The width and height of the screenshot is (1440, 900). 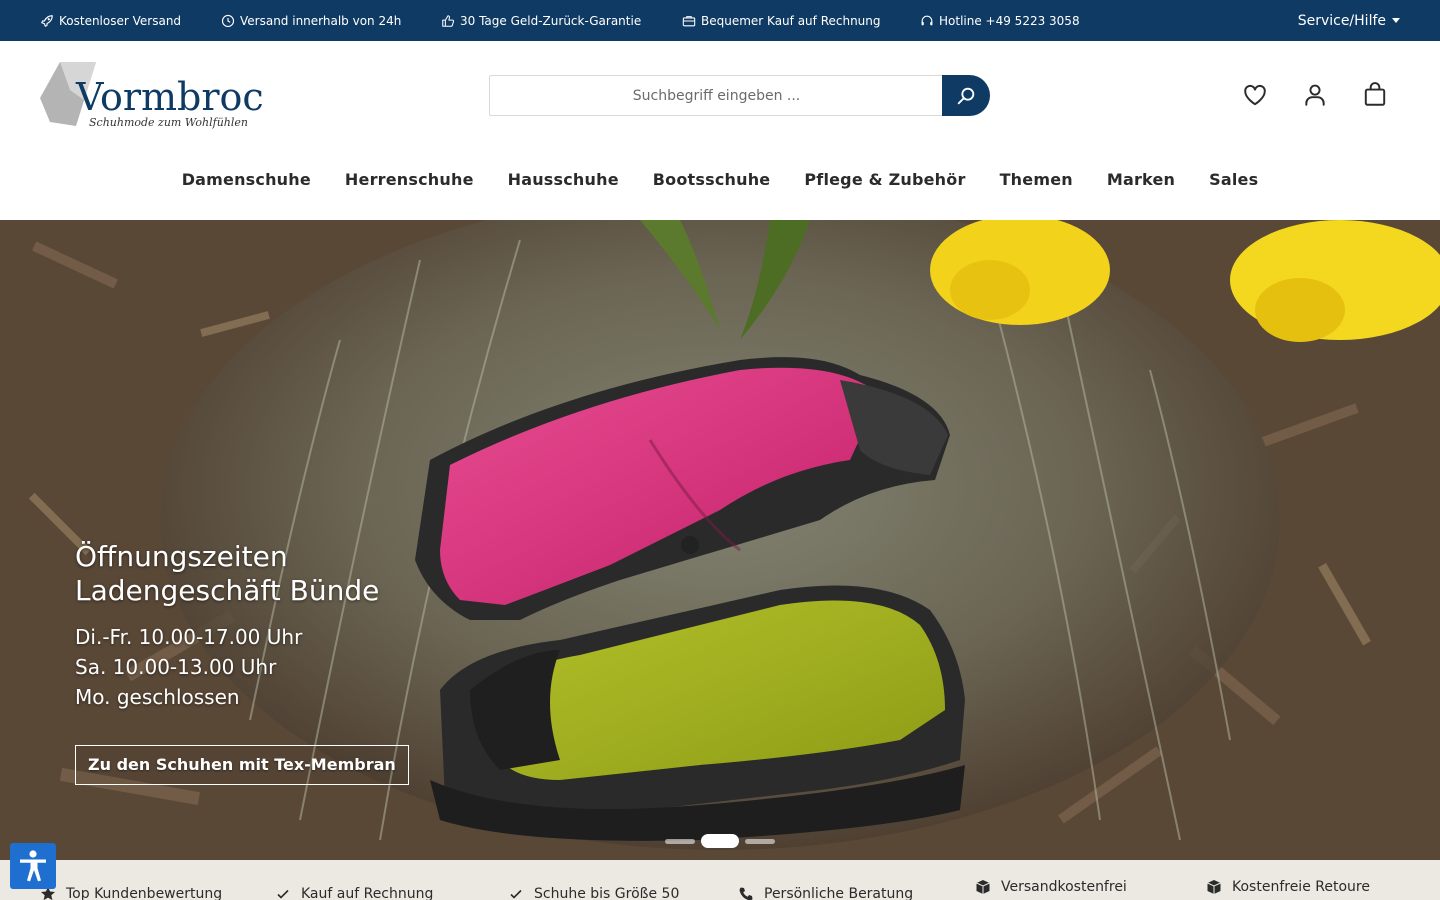 I want to click on usp-strip-label: Persönliche Beratung, so click(x=839, y=893).